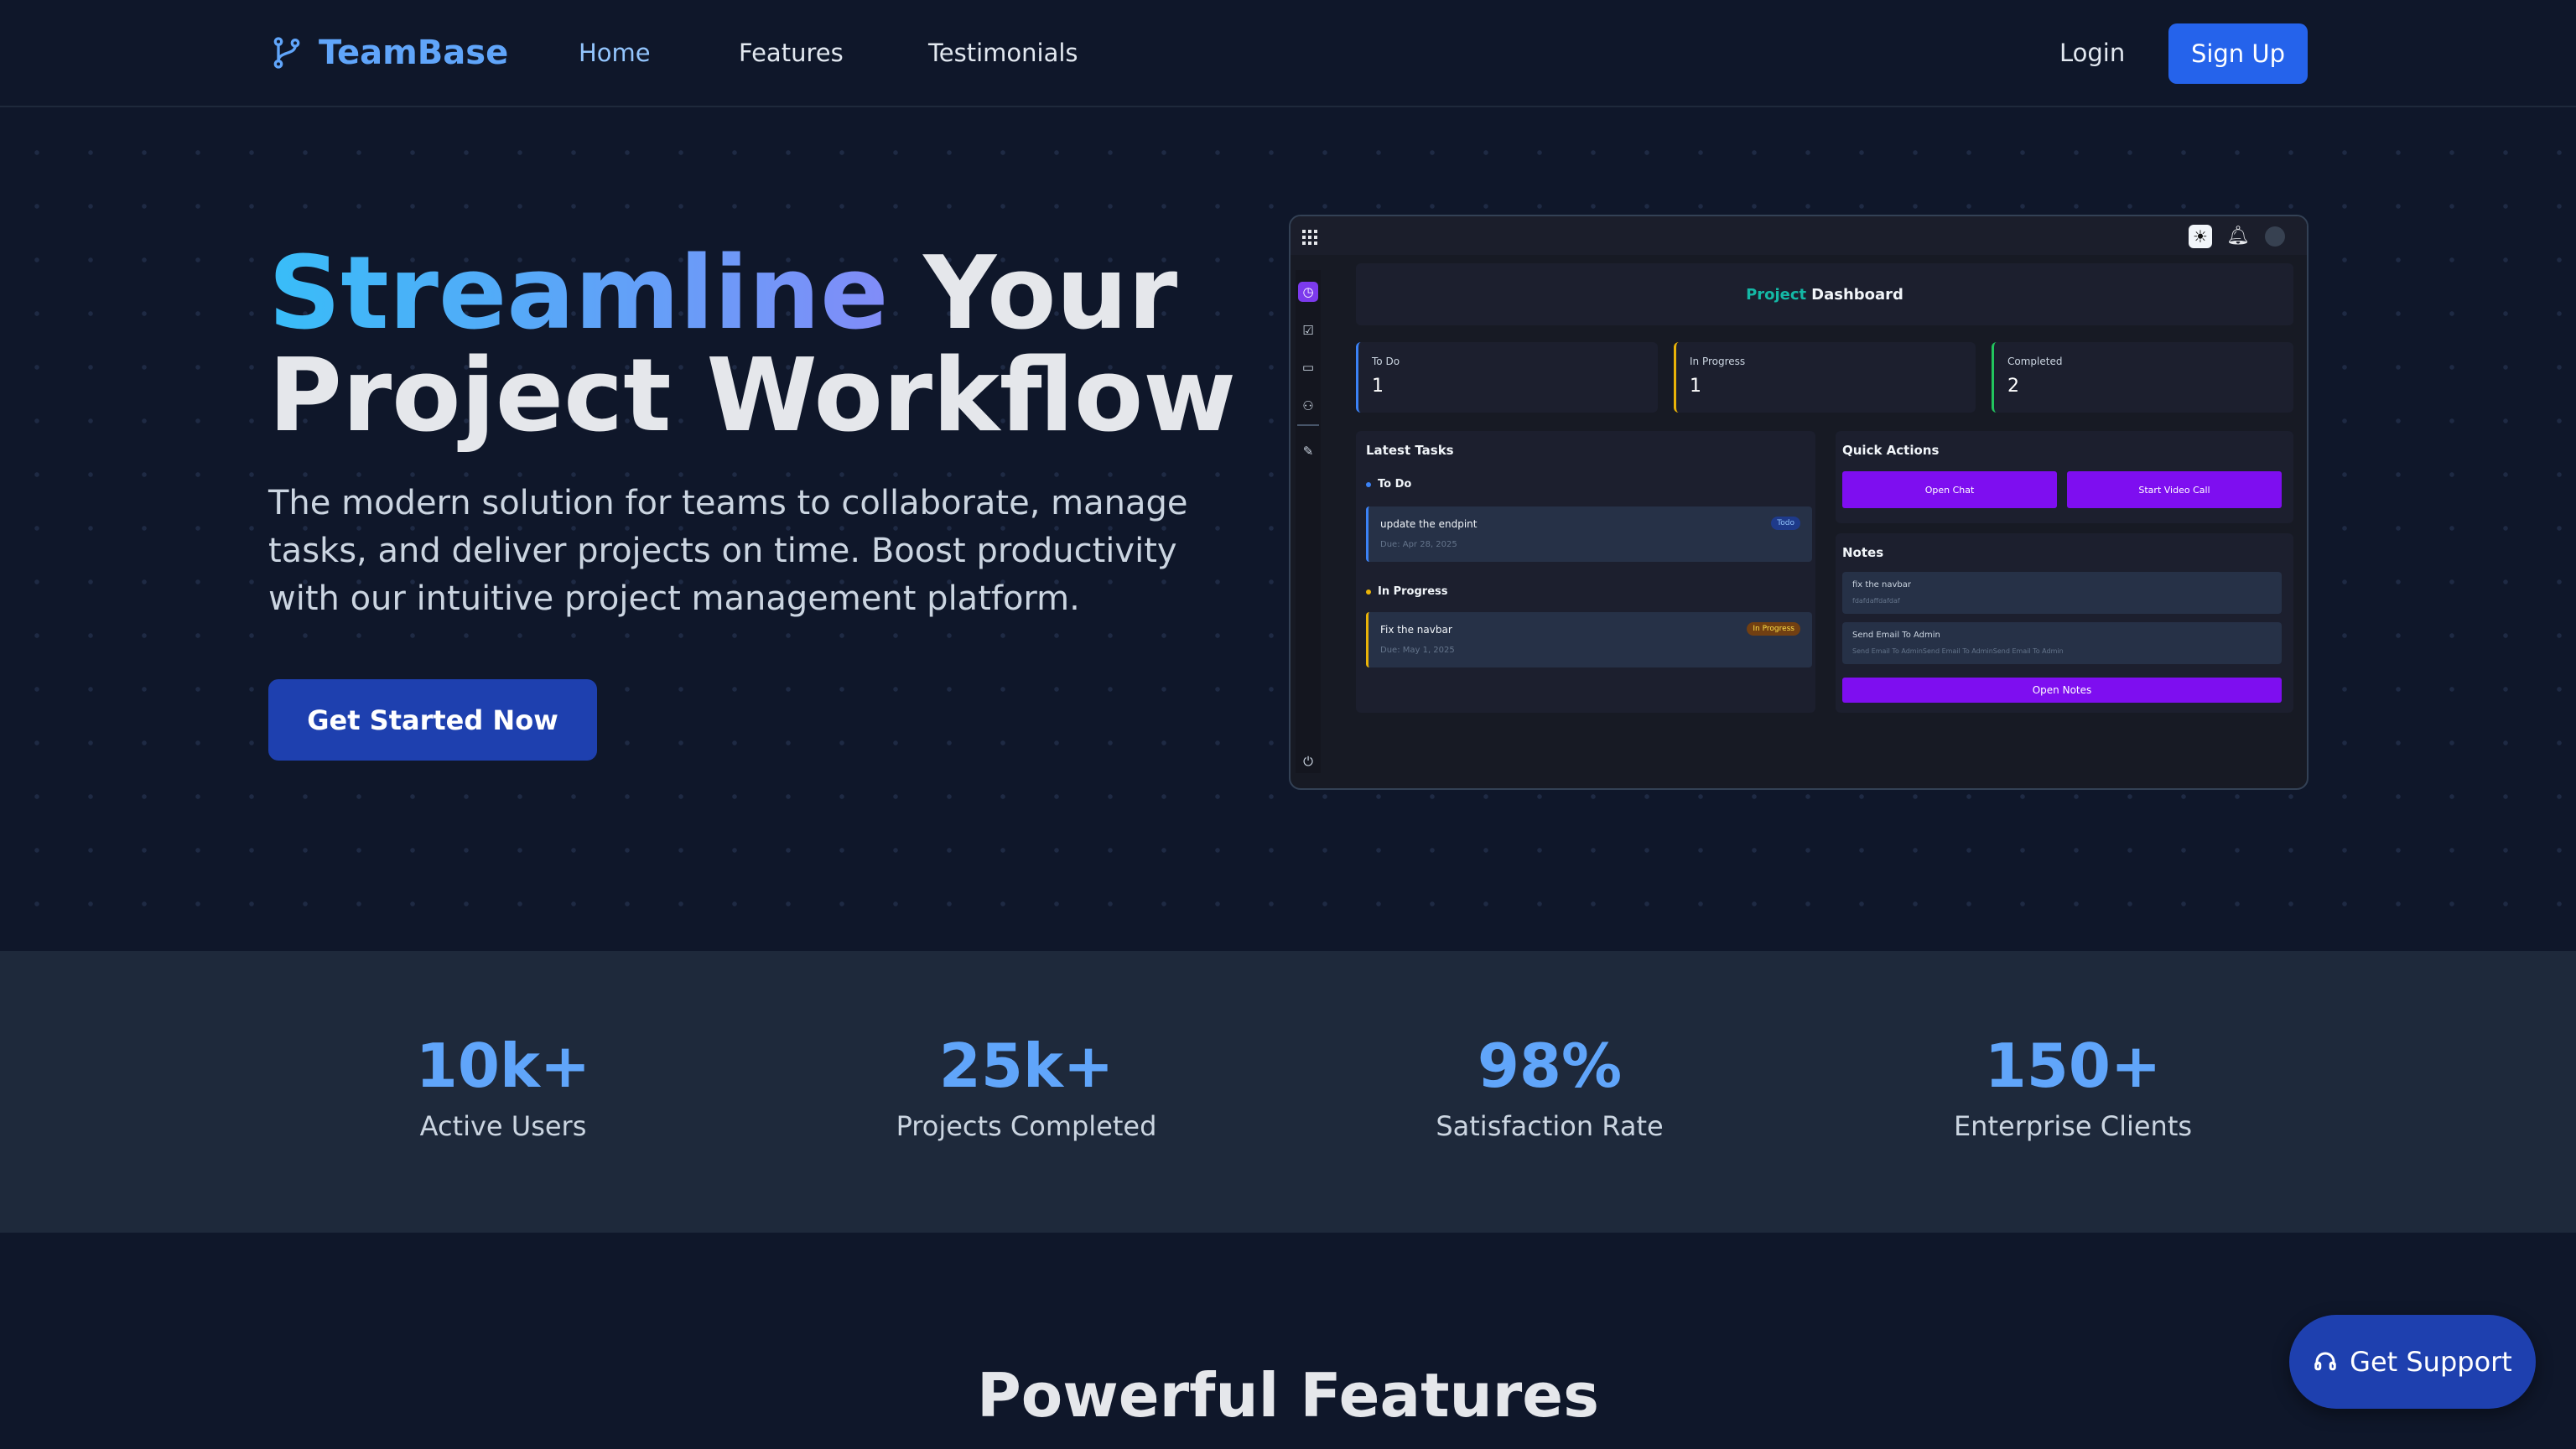 This screenshot has height=1449, width=2576. Describe the element at coordinates (791, 53) in the screenshot. I see `nav-link-features: Features` at that location.